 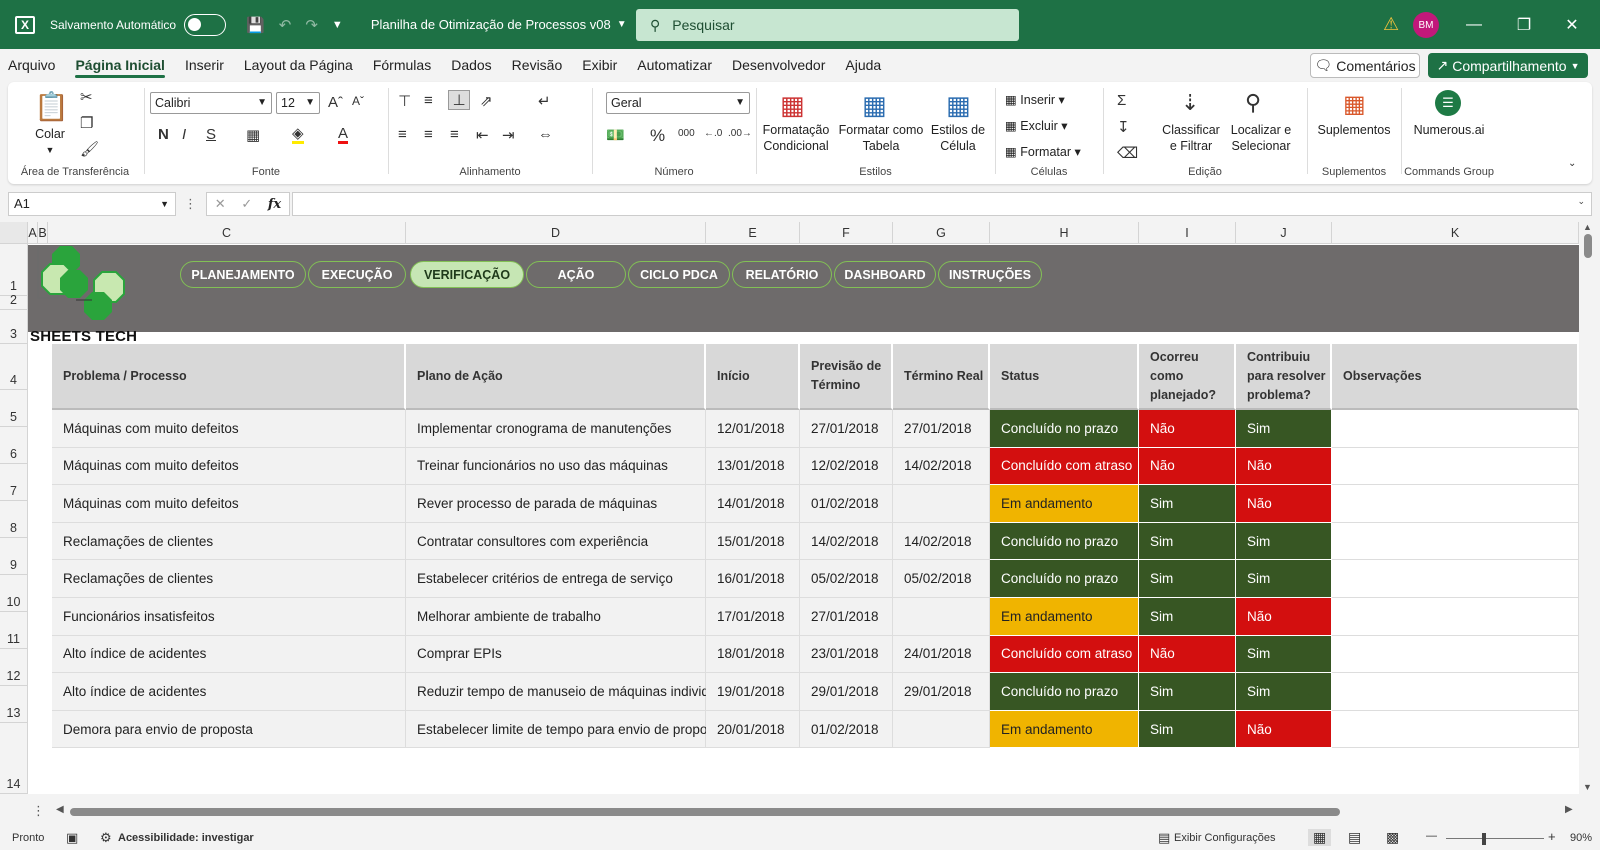 What do you see at coordinates (404, 101) in the screenshot?
I see `align-top-icon: ⊤` at bounding box center [404, 101].